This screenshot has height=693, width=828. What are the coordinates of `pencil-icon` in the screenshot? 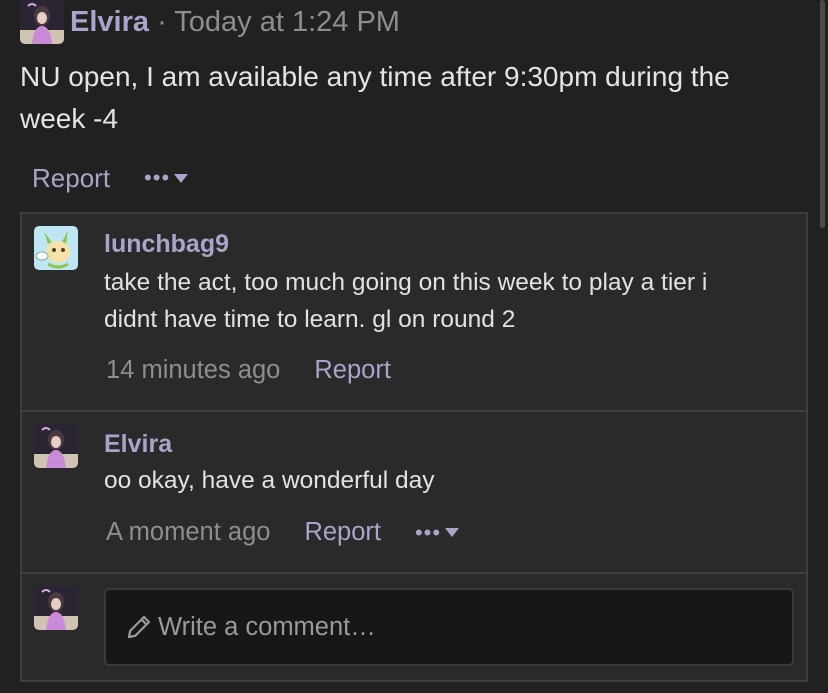 It's located at (139, 627).